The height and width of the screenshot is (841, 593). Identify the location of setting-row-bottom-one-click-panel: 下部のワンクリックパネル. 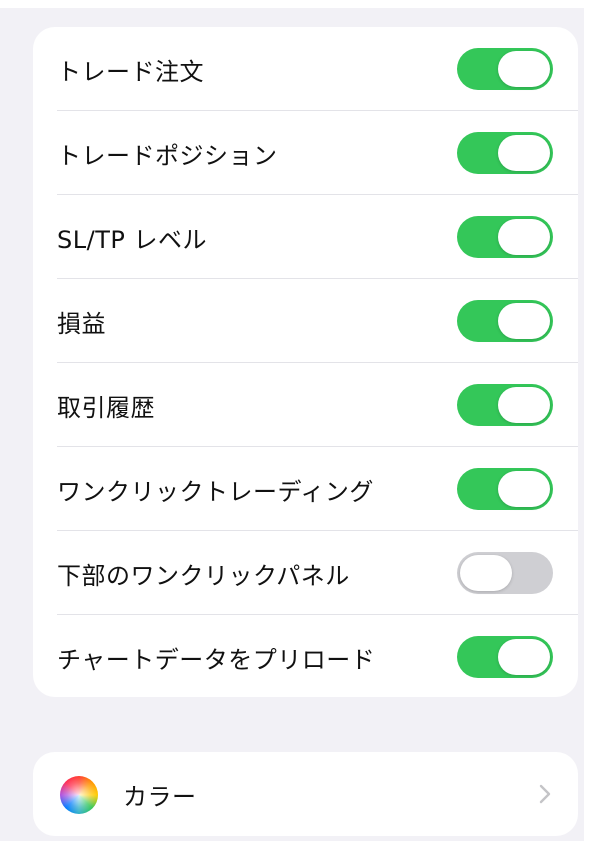
(305, 573).